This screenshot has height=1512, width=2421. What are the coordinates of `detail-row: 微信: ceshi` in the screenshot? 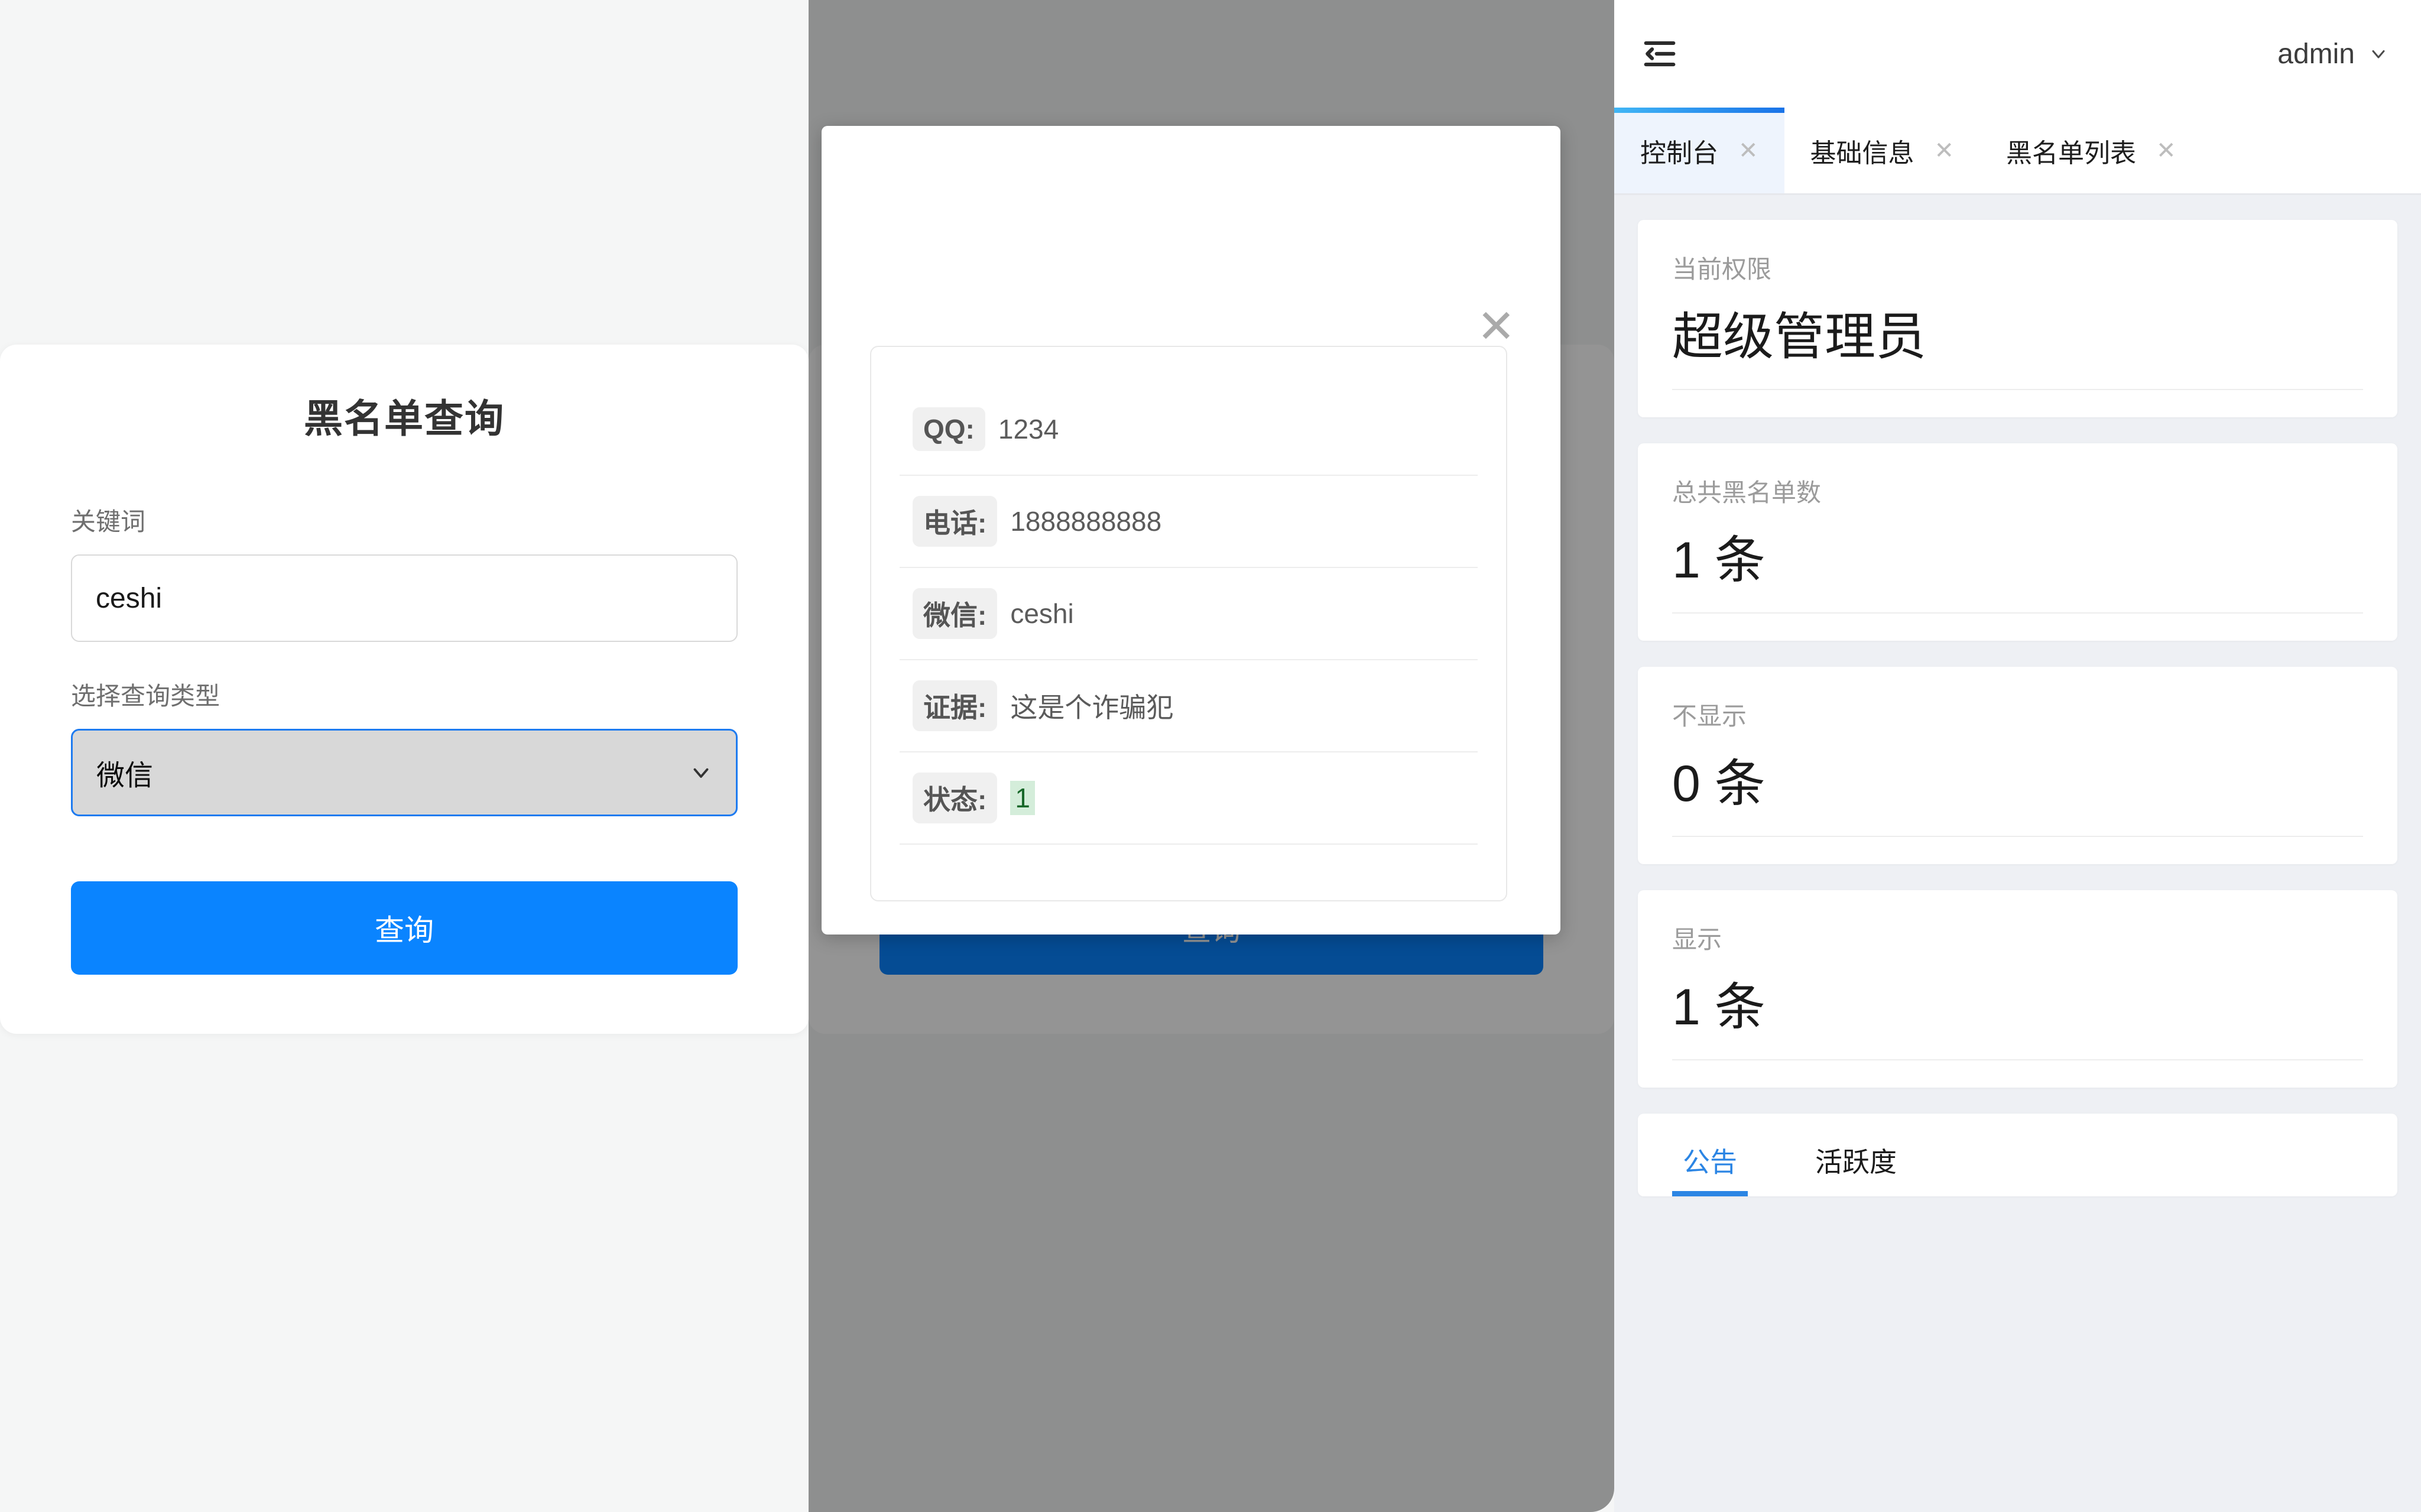 It's located at (1189, 614).